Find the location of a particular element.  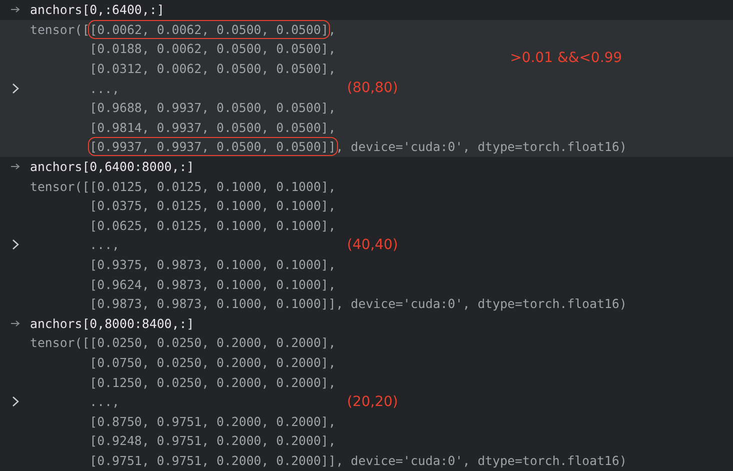

output-code: [0.0750, 0.0250, 0.2000, 0.2000] is located at coordinates (209, 362).